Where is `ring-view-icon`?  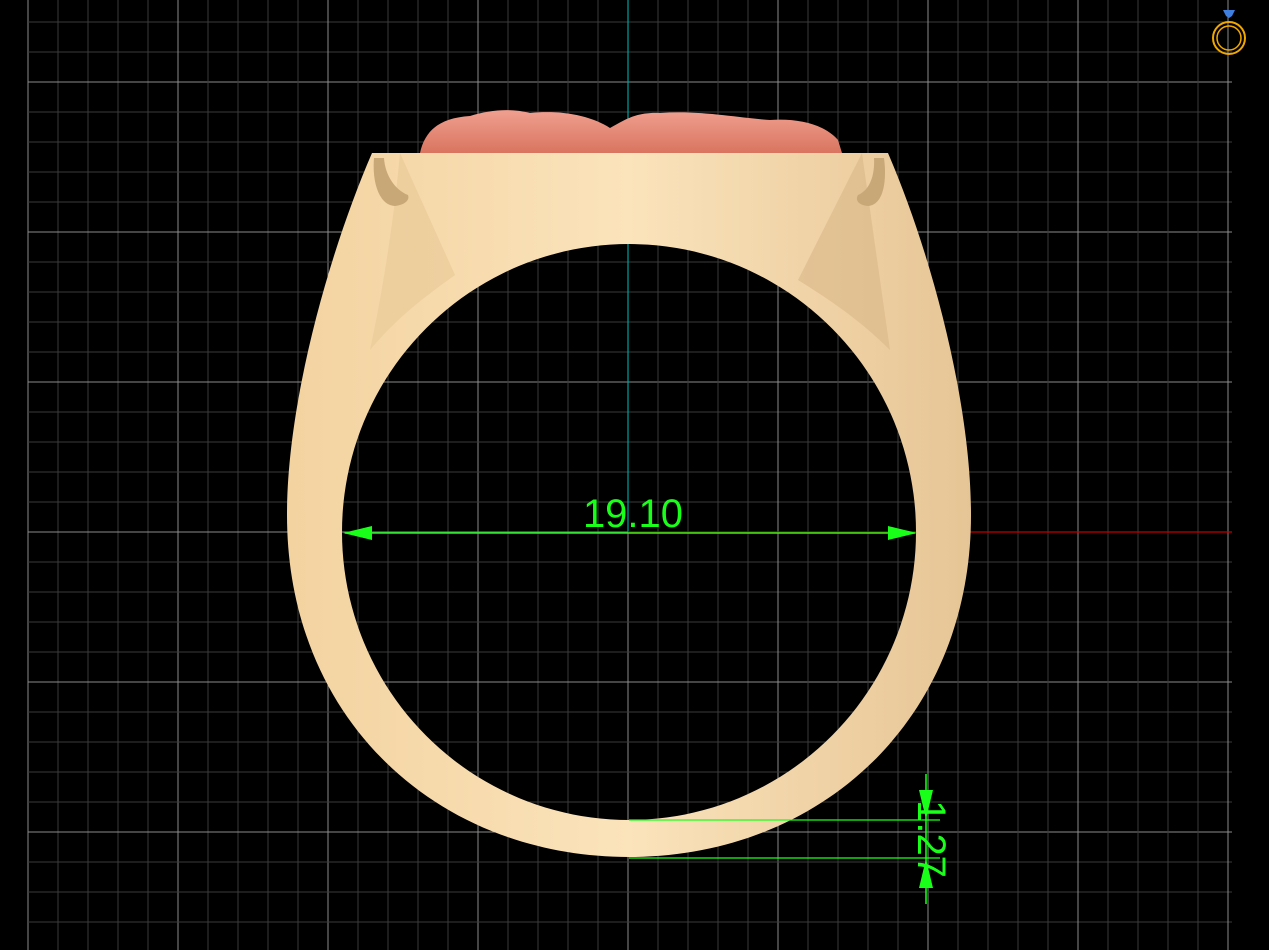
ring-view-icon is located at coordinates (1229, 32).